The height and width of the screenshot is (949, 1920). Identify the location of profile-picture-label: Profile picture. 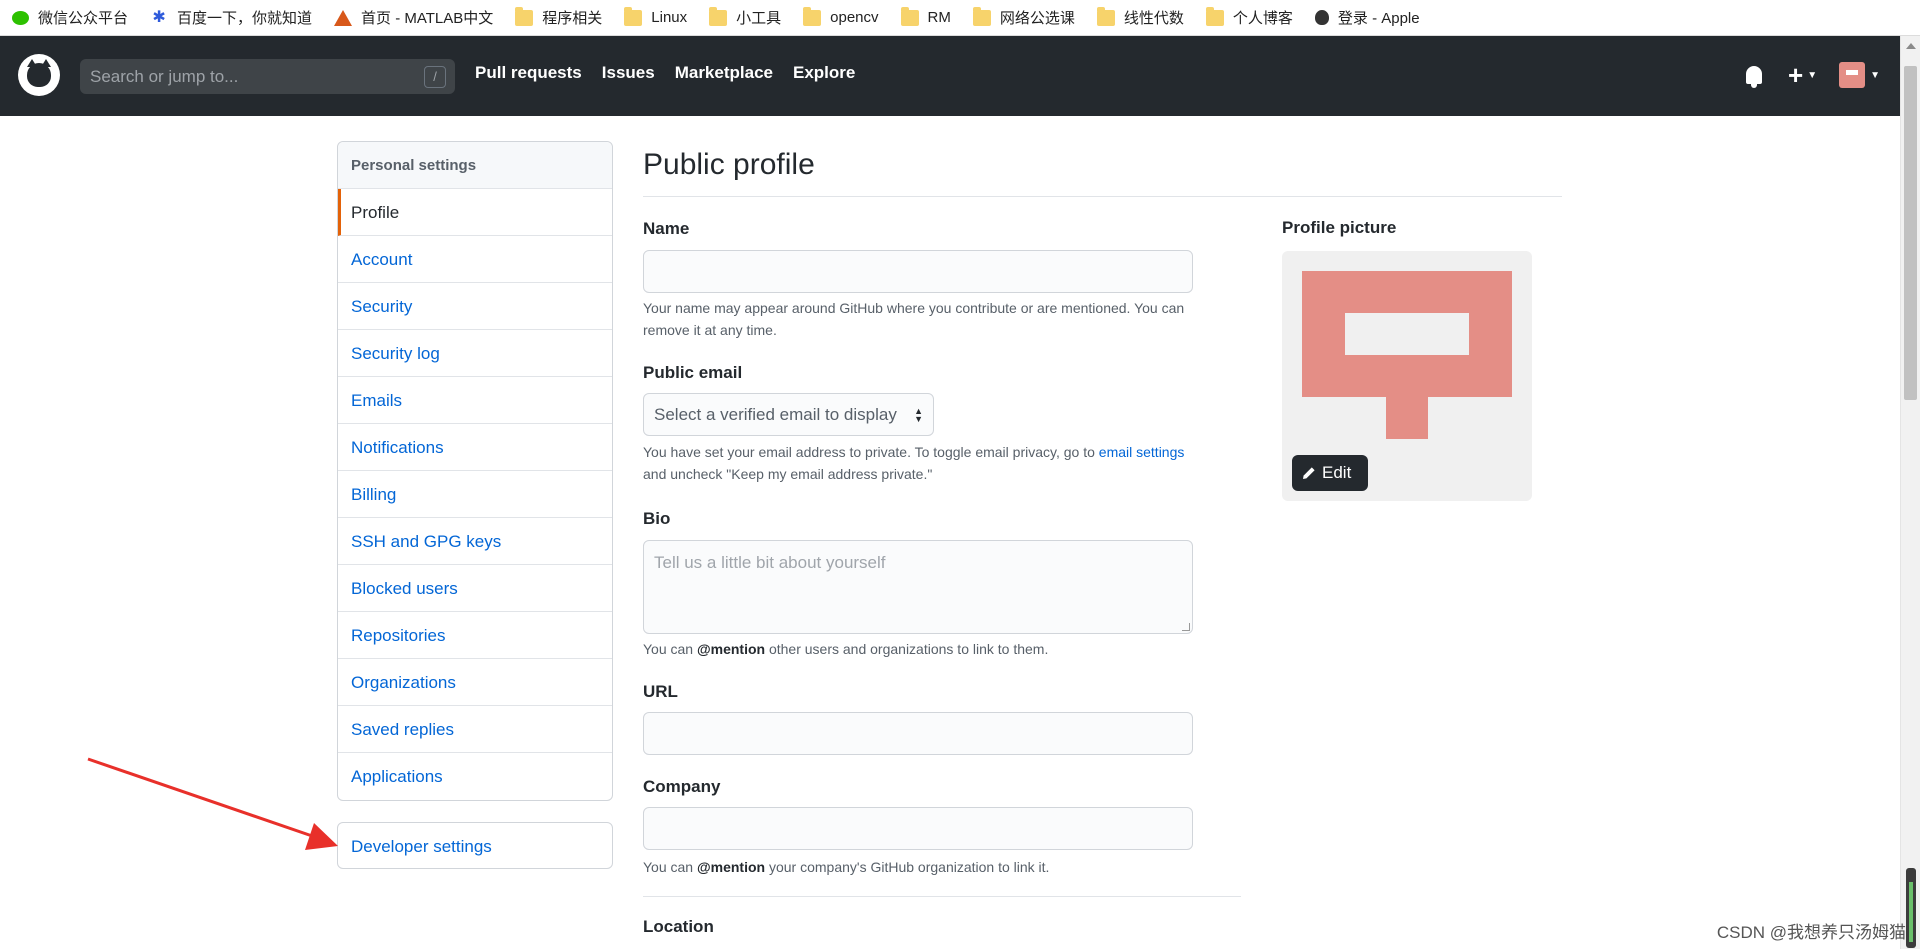
(1339, 227).